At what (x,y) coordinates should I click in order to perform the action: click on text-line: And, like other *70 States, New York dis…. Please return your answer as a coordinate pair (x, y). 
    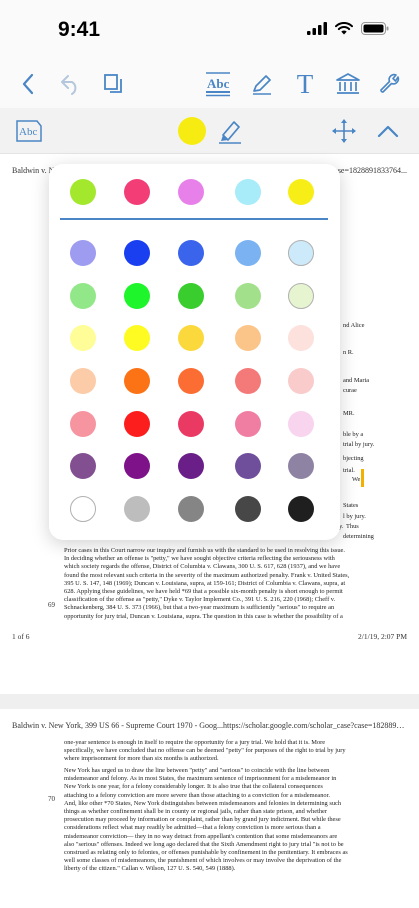
    Looking at the image, I should click on (203, 803).